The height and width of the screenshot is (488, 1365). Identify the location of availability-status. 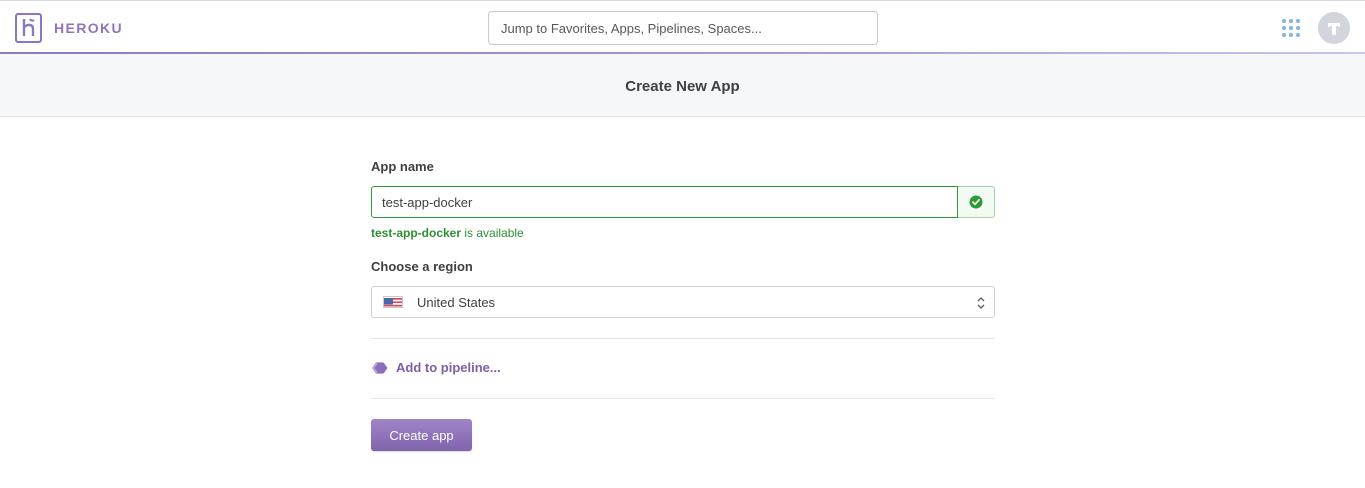
(976, 202).